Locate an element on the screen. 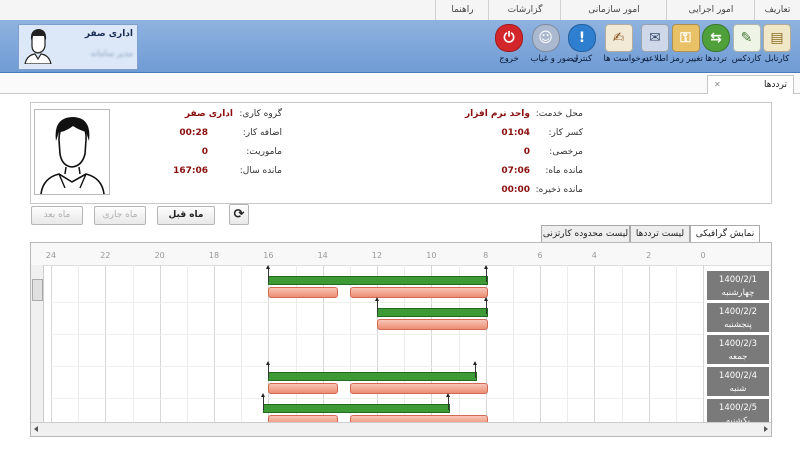  gantt-row-separator is located at coordinates (377, 398).